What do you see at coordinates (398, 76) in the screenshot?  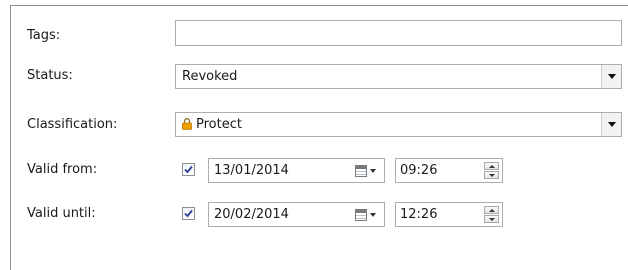 I see `status-select: Revoked` at bounding box center [398, 76].